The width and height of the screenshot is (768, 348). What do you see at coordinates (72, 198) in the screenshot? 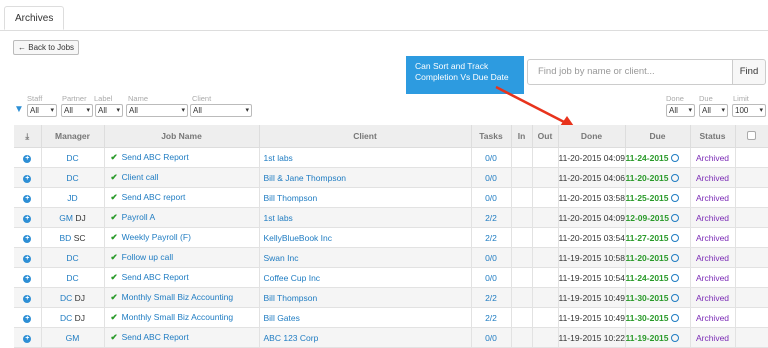
I see `manager-initials: JD` at bounding box center [72, 198].